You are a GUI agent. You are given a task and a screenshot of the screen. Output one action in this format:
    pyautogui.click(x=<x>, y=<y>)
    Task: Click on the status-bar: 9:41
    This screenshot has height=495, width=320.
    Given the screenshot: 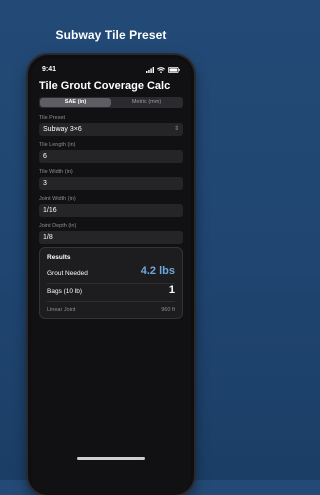 What is the action you would take?
    pyautogui.click(x=111, y=71)
    